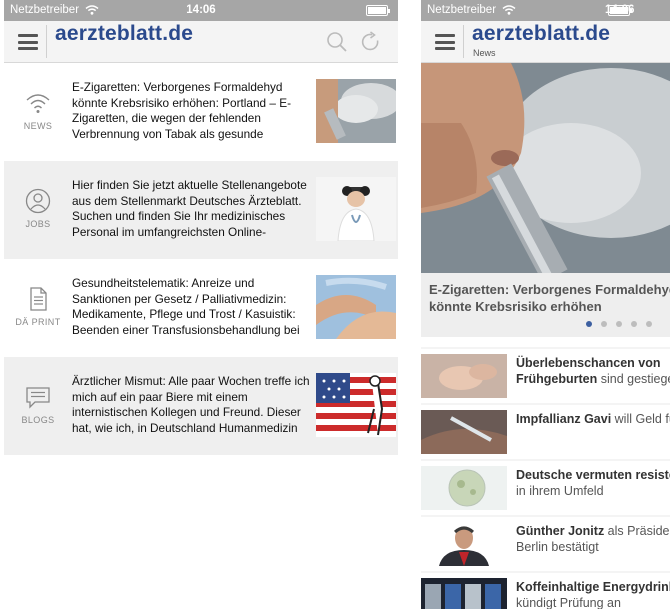 The image size is (670, 609). Describe the element at coordinates (38, 322) in the screenshot. I see `category-label: DÄ PRINT` at that location.